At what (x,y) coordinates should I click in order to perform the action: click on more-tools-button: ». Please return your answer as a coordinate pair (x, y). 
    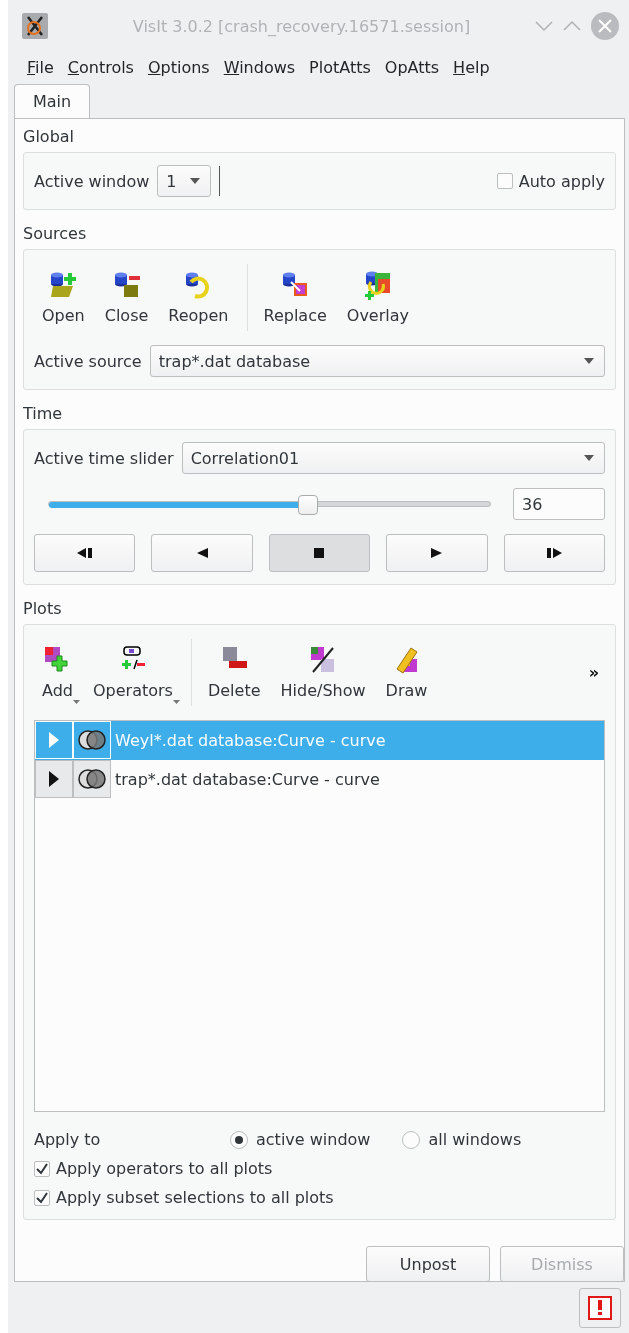
    Looking at the image, I should click on (593, 672).